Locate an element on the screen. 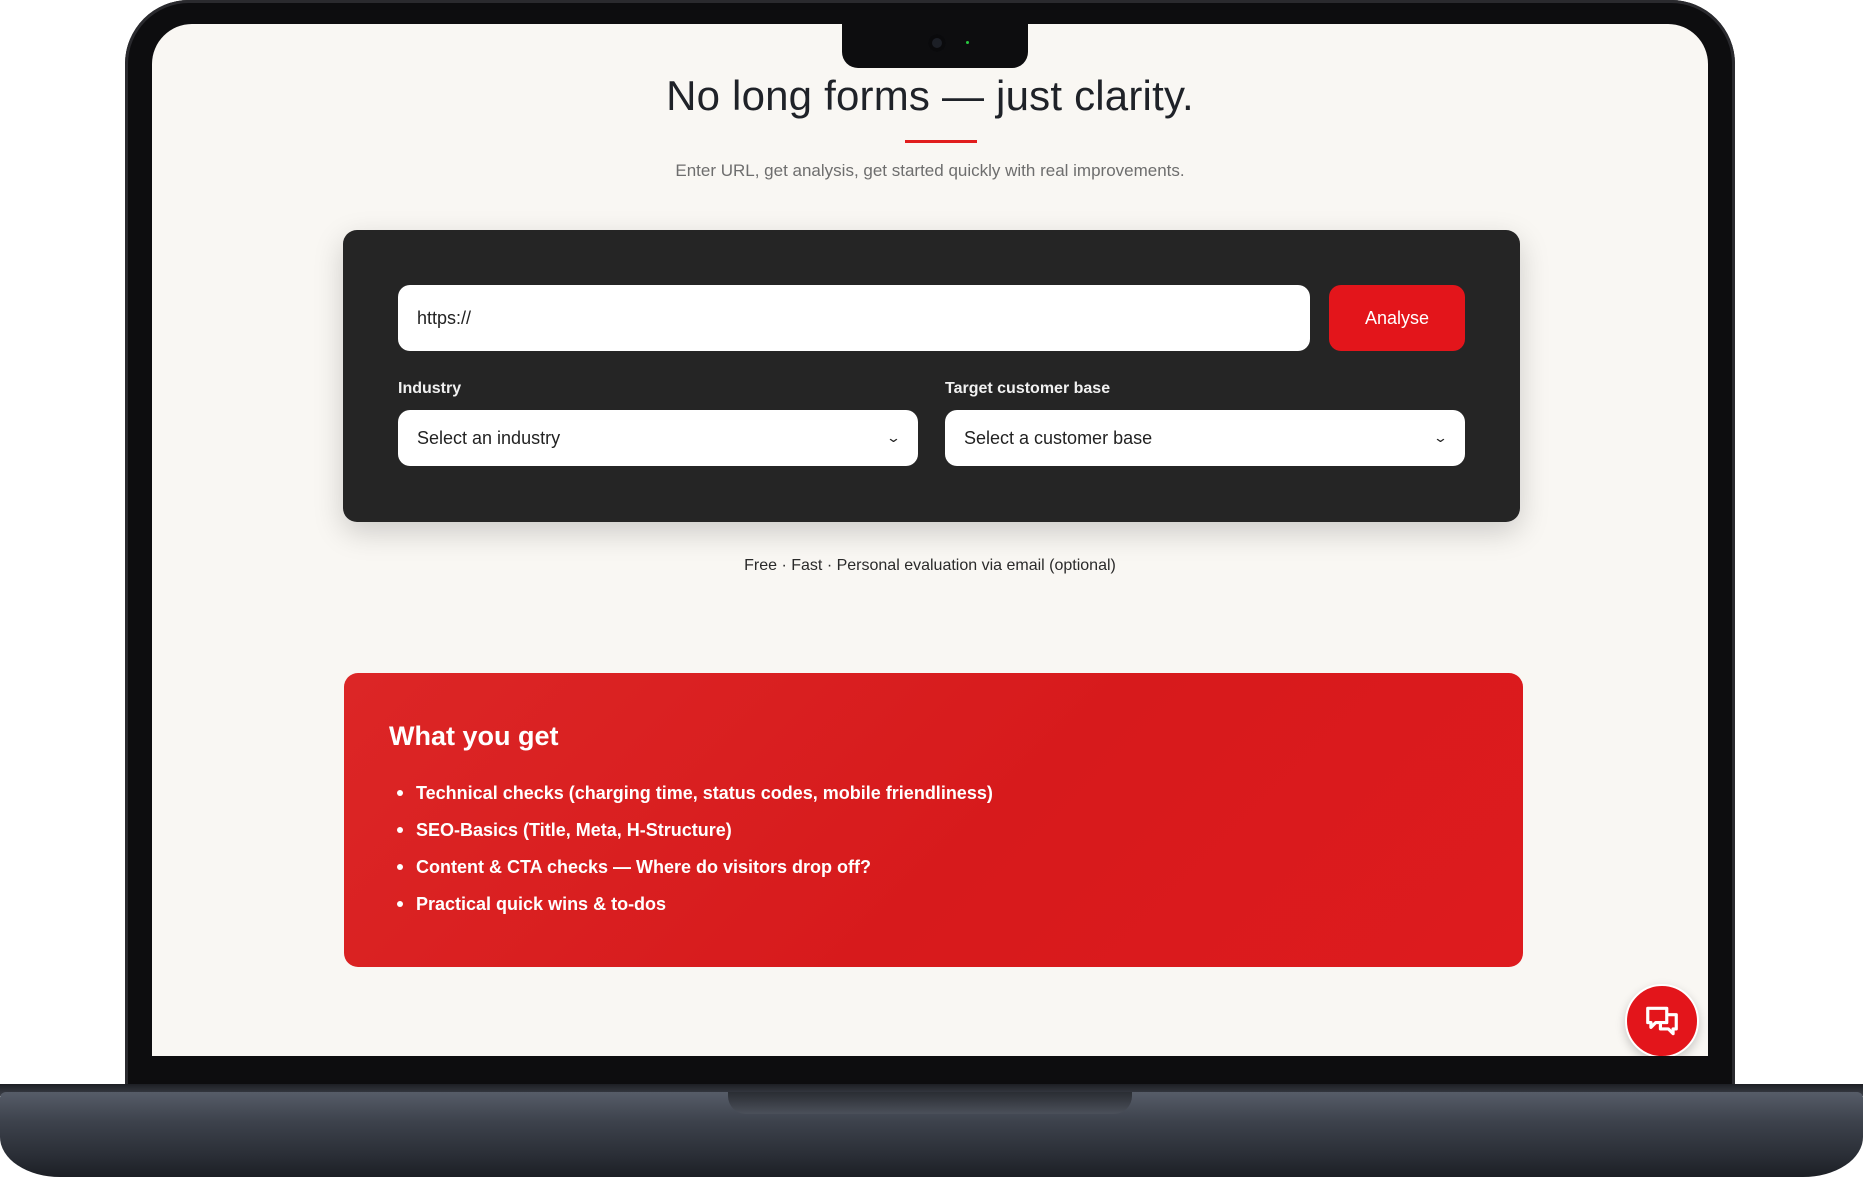 The height and width of the screenshot is (1177, 1863). industry-select-value: Select an industry is located at coordinates (489, 437).